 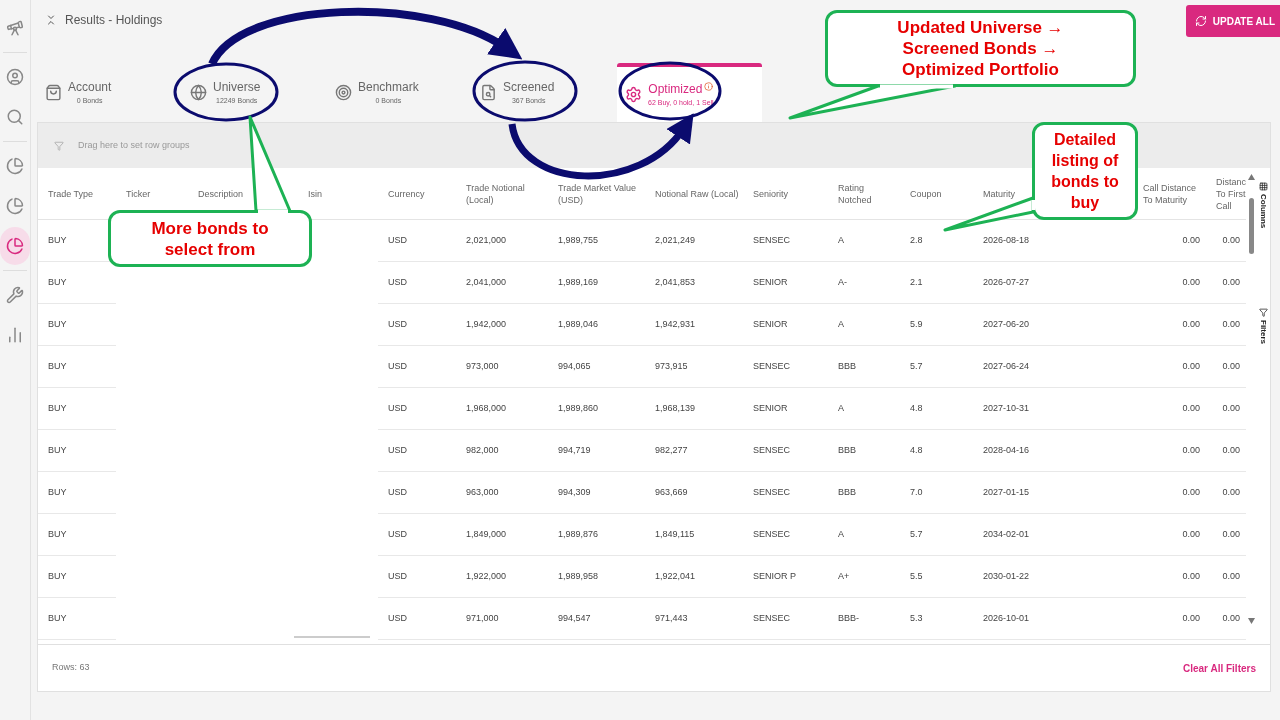 I want to click on clear-filters-link: Clear All Filters, so click(x=1219, y=668).